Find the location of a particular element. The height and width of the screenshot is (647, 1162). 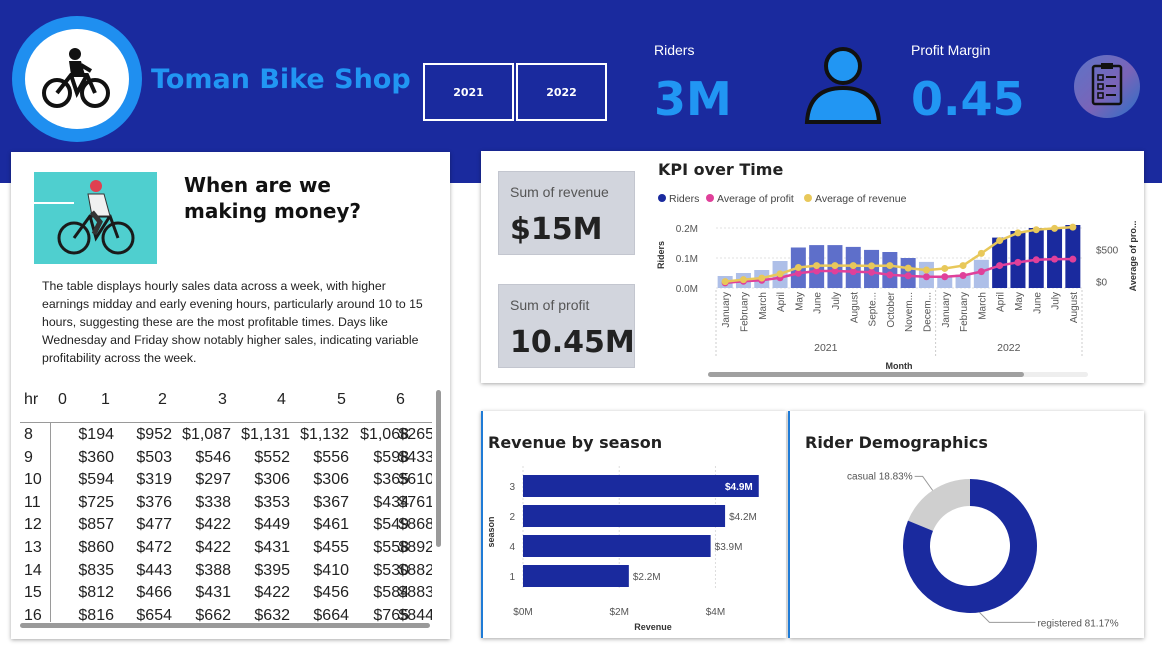

table-row-hour: 16 is located at coordinates (33, 614).